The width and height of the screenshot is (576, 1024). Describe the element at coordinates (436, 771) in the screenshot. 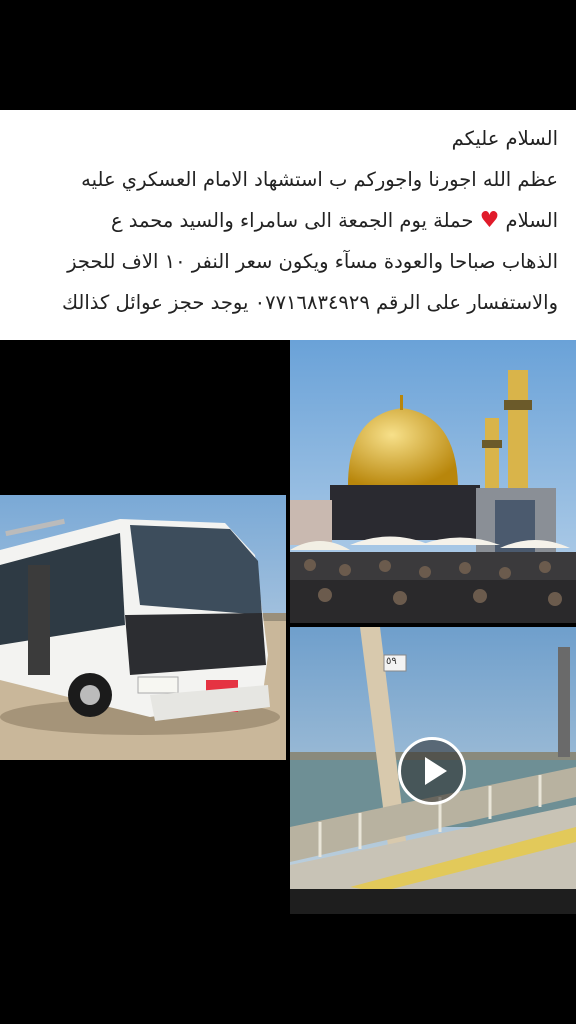

I see `play-icon` at that location.